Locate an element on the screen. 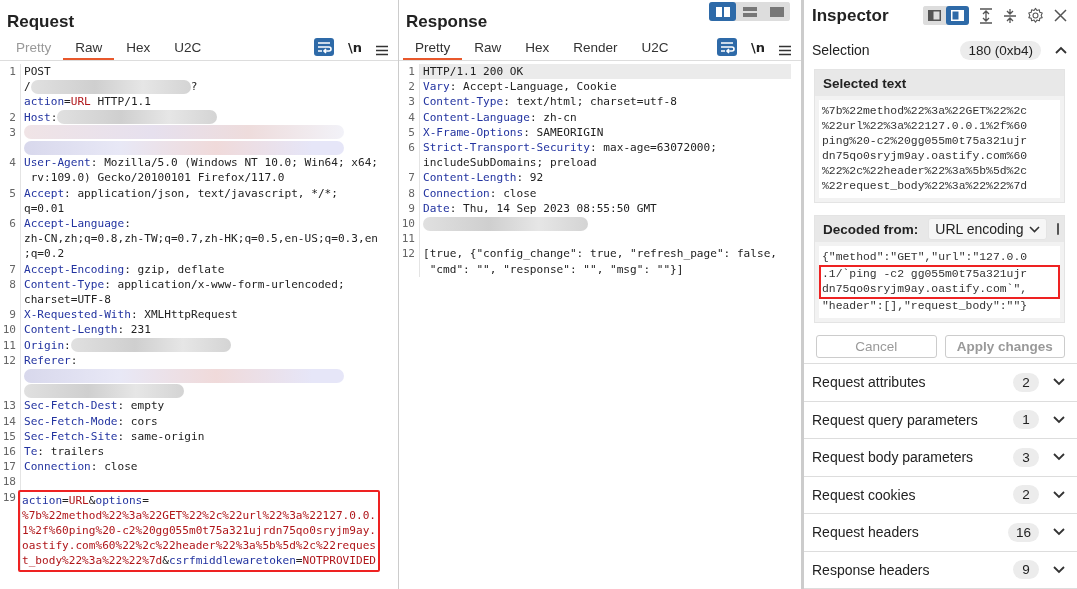  code-text: Content-Length: 231 is located at coordinates (87, 330).